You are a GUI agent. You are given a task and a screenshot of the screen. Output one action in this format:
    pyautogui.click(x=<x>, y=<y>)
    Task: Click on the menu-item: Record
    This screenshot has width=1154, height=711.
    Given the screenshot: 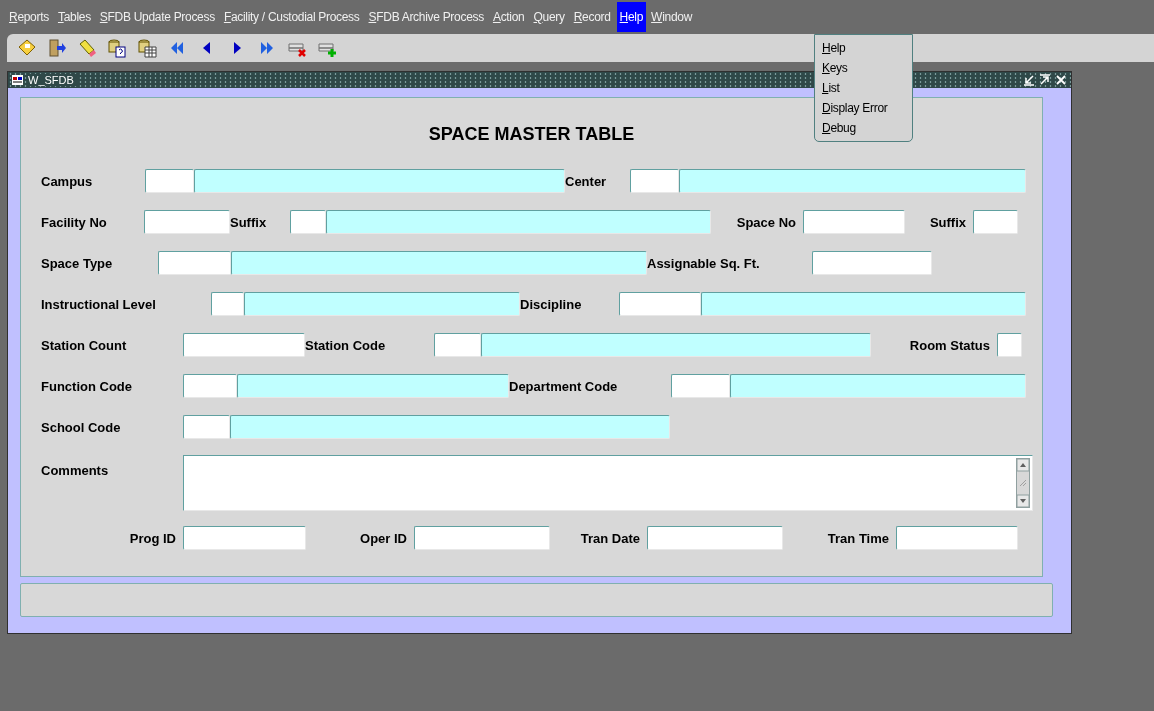 What is the action you would take?
    pyautogui.click(x=592, y=17)
    